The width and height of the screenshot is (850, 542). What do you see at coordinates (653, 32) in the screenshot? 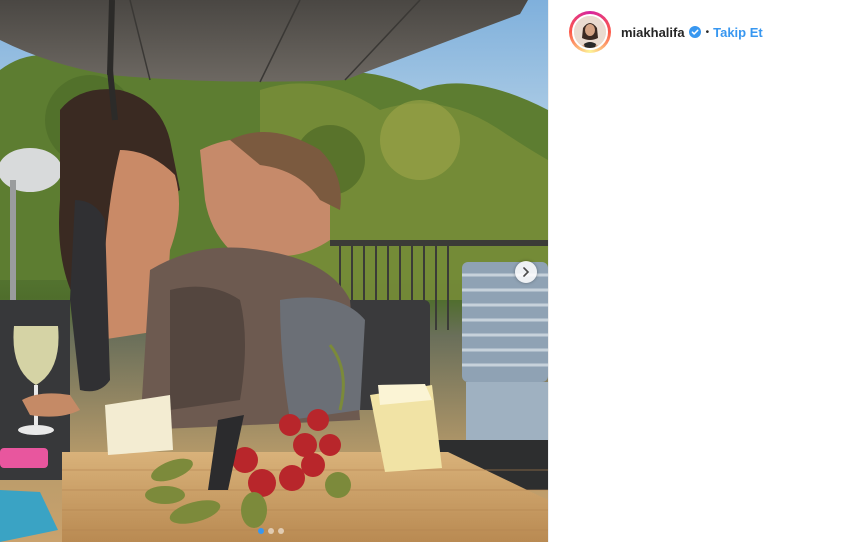
I see `username-link: miakhalifa` at bounding box center [653, 32].